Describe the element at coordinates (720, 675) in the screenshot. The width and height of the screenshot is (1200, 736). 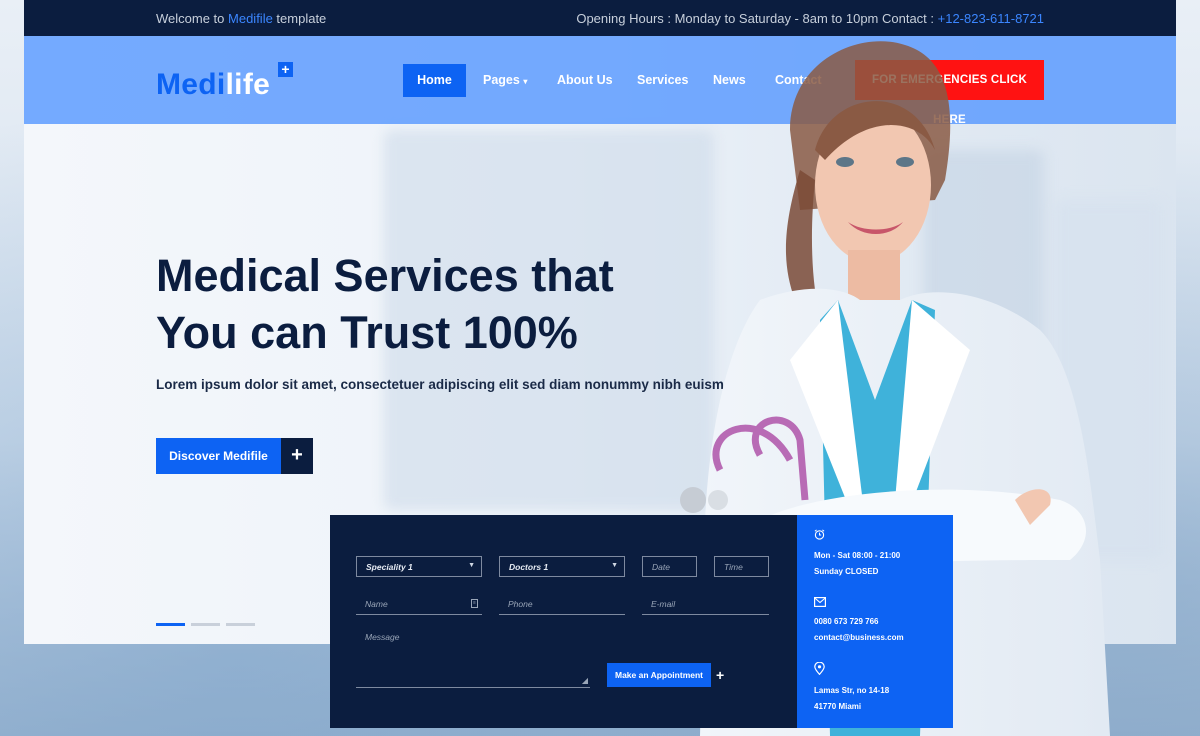
I see `appointment-plus-icon: +` at that location.